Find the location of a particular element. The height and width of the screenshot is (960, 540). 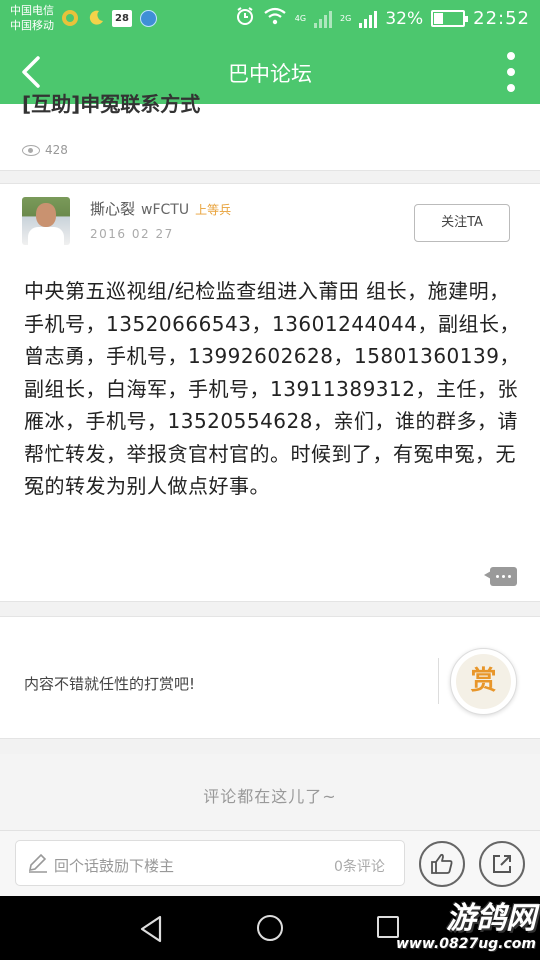

more-menu-button is located at coordinates (511, 72).